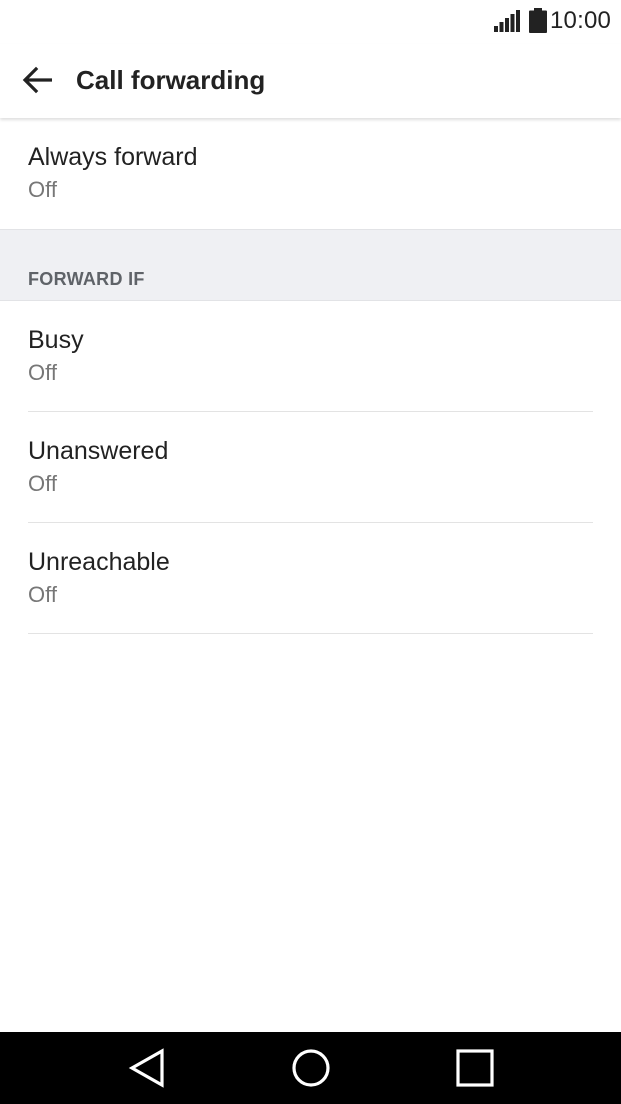 The image size is (621, 1104). Describe the element at coordinates (171, 80) in the screenshot. I see `page-title: Call forwarding` at that location.